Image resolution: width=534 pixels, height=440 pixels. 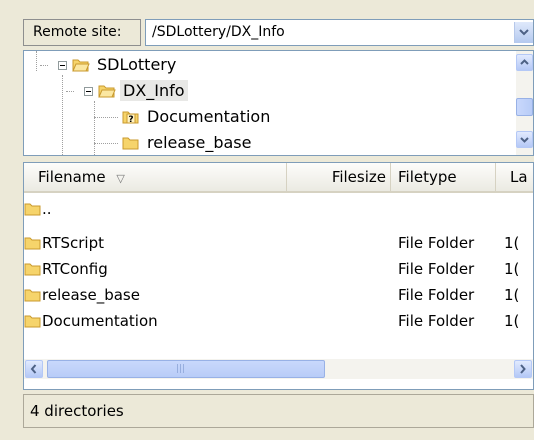 What do you see at coordinates (278, 321) in the screenshot?
I see `list-item: Documentation File Folder 1(` at bounding box center [278, 321].